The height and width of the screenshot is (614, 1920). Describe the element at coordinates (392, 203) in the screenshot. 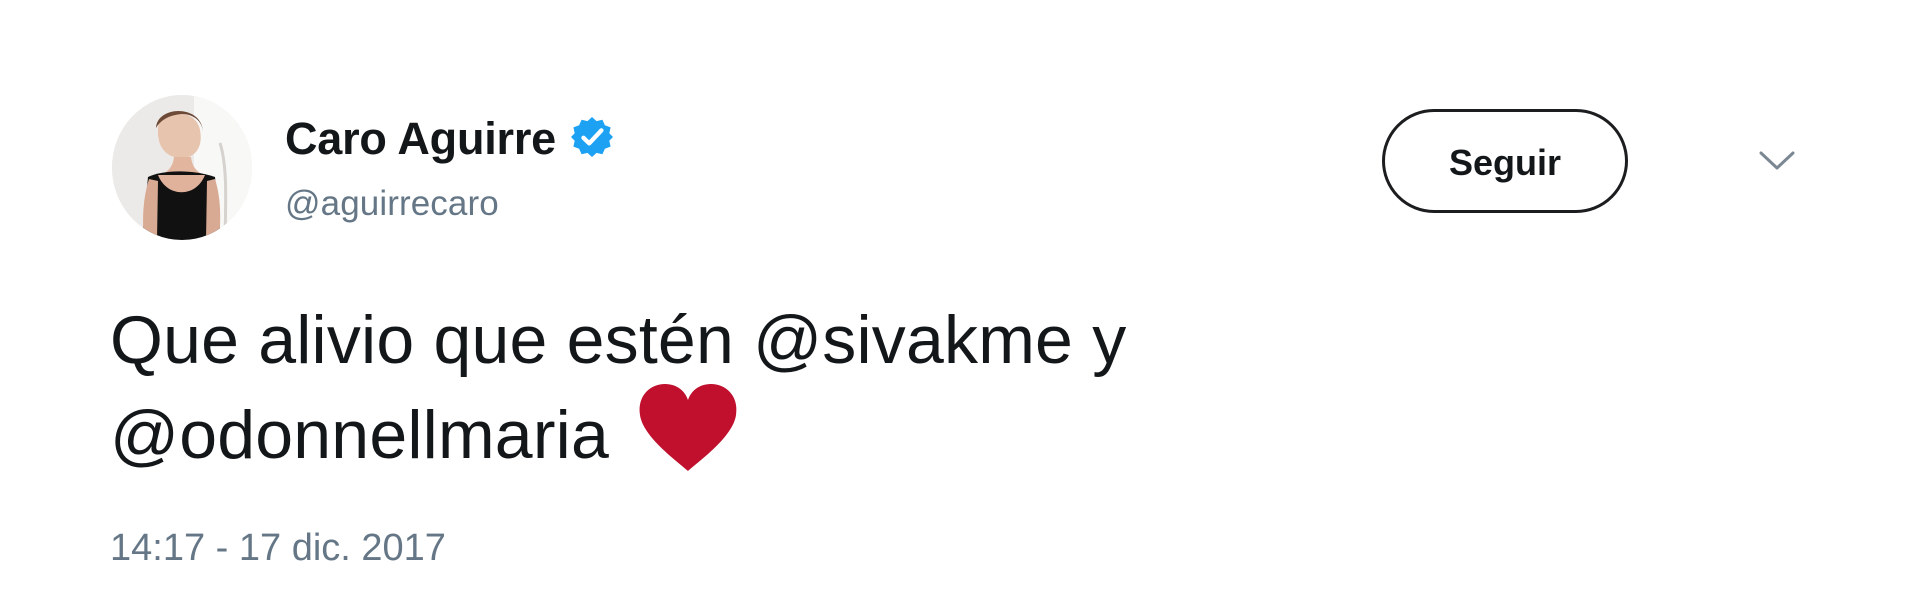

I see `user-handle: @aguirrecaro` at that location.